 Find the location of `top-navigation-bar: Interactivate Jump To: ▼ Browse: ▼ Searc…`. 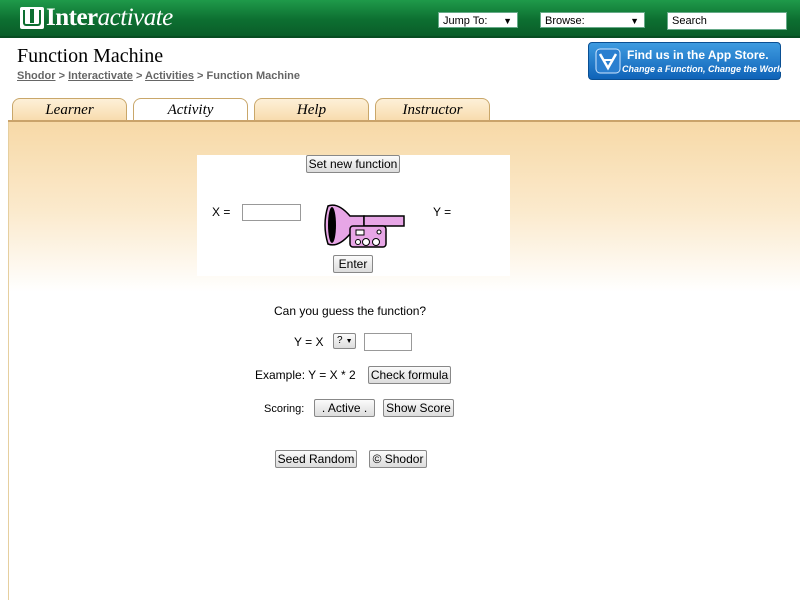

top-navigation-bar: Interactivate Jump To: ▼ Browse: ▼ Searc… is located at coordinates (400, 19).